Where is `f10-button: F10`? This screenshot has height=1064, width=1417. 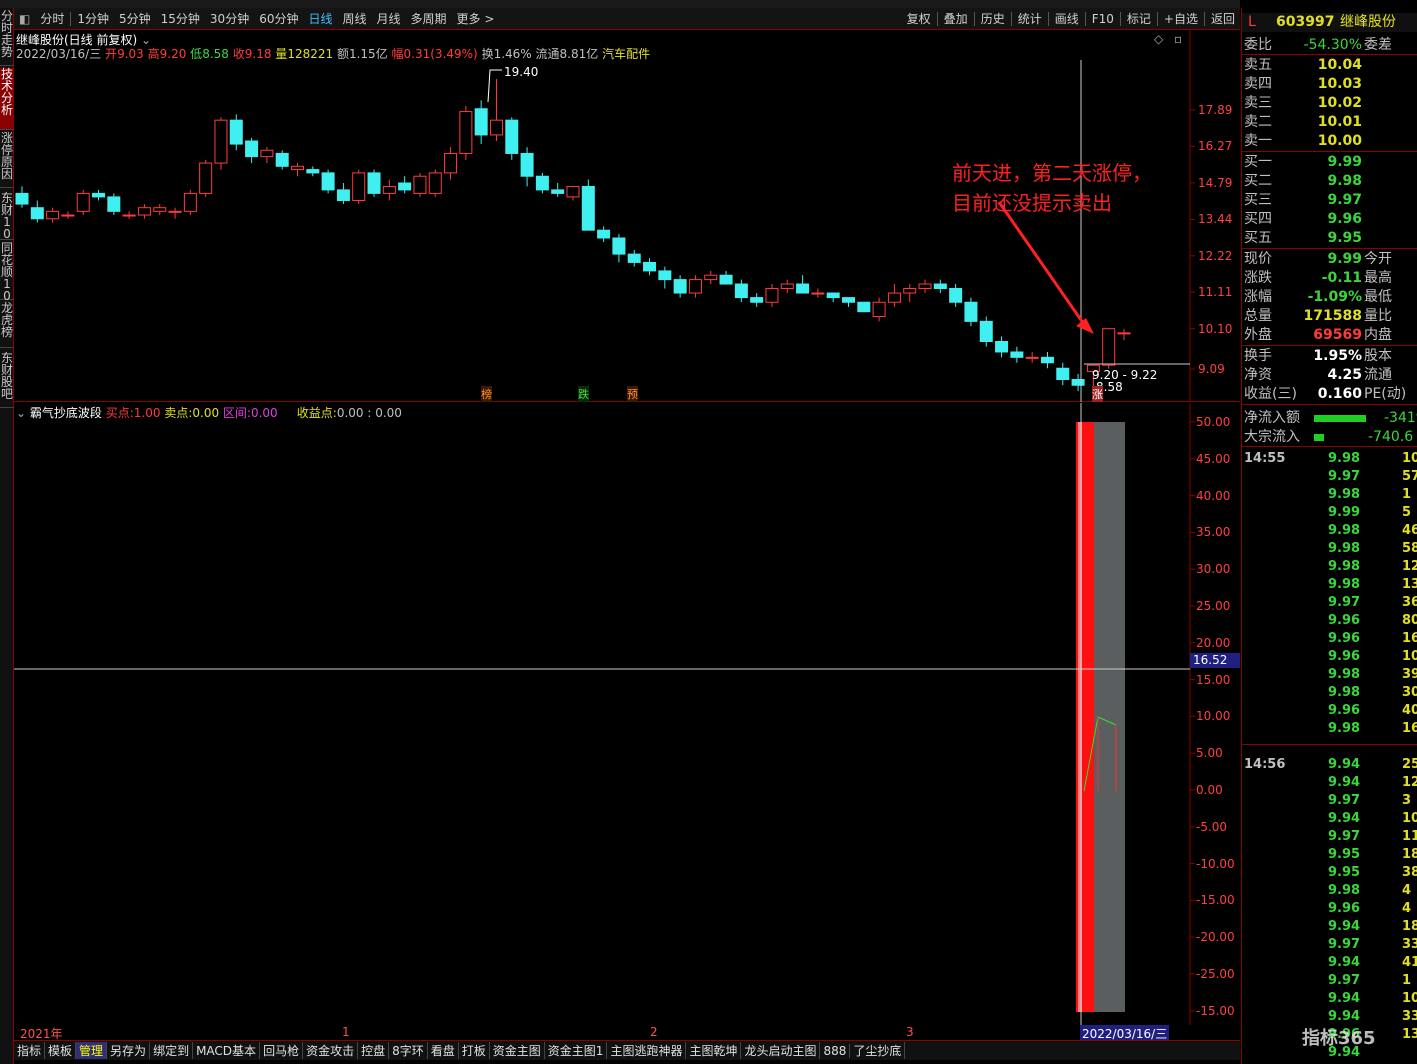
f10-button: F10 is located at coordinates (1103, 19).